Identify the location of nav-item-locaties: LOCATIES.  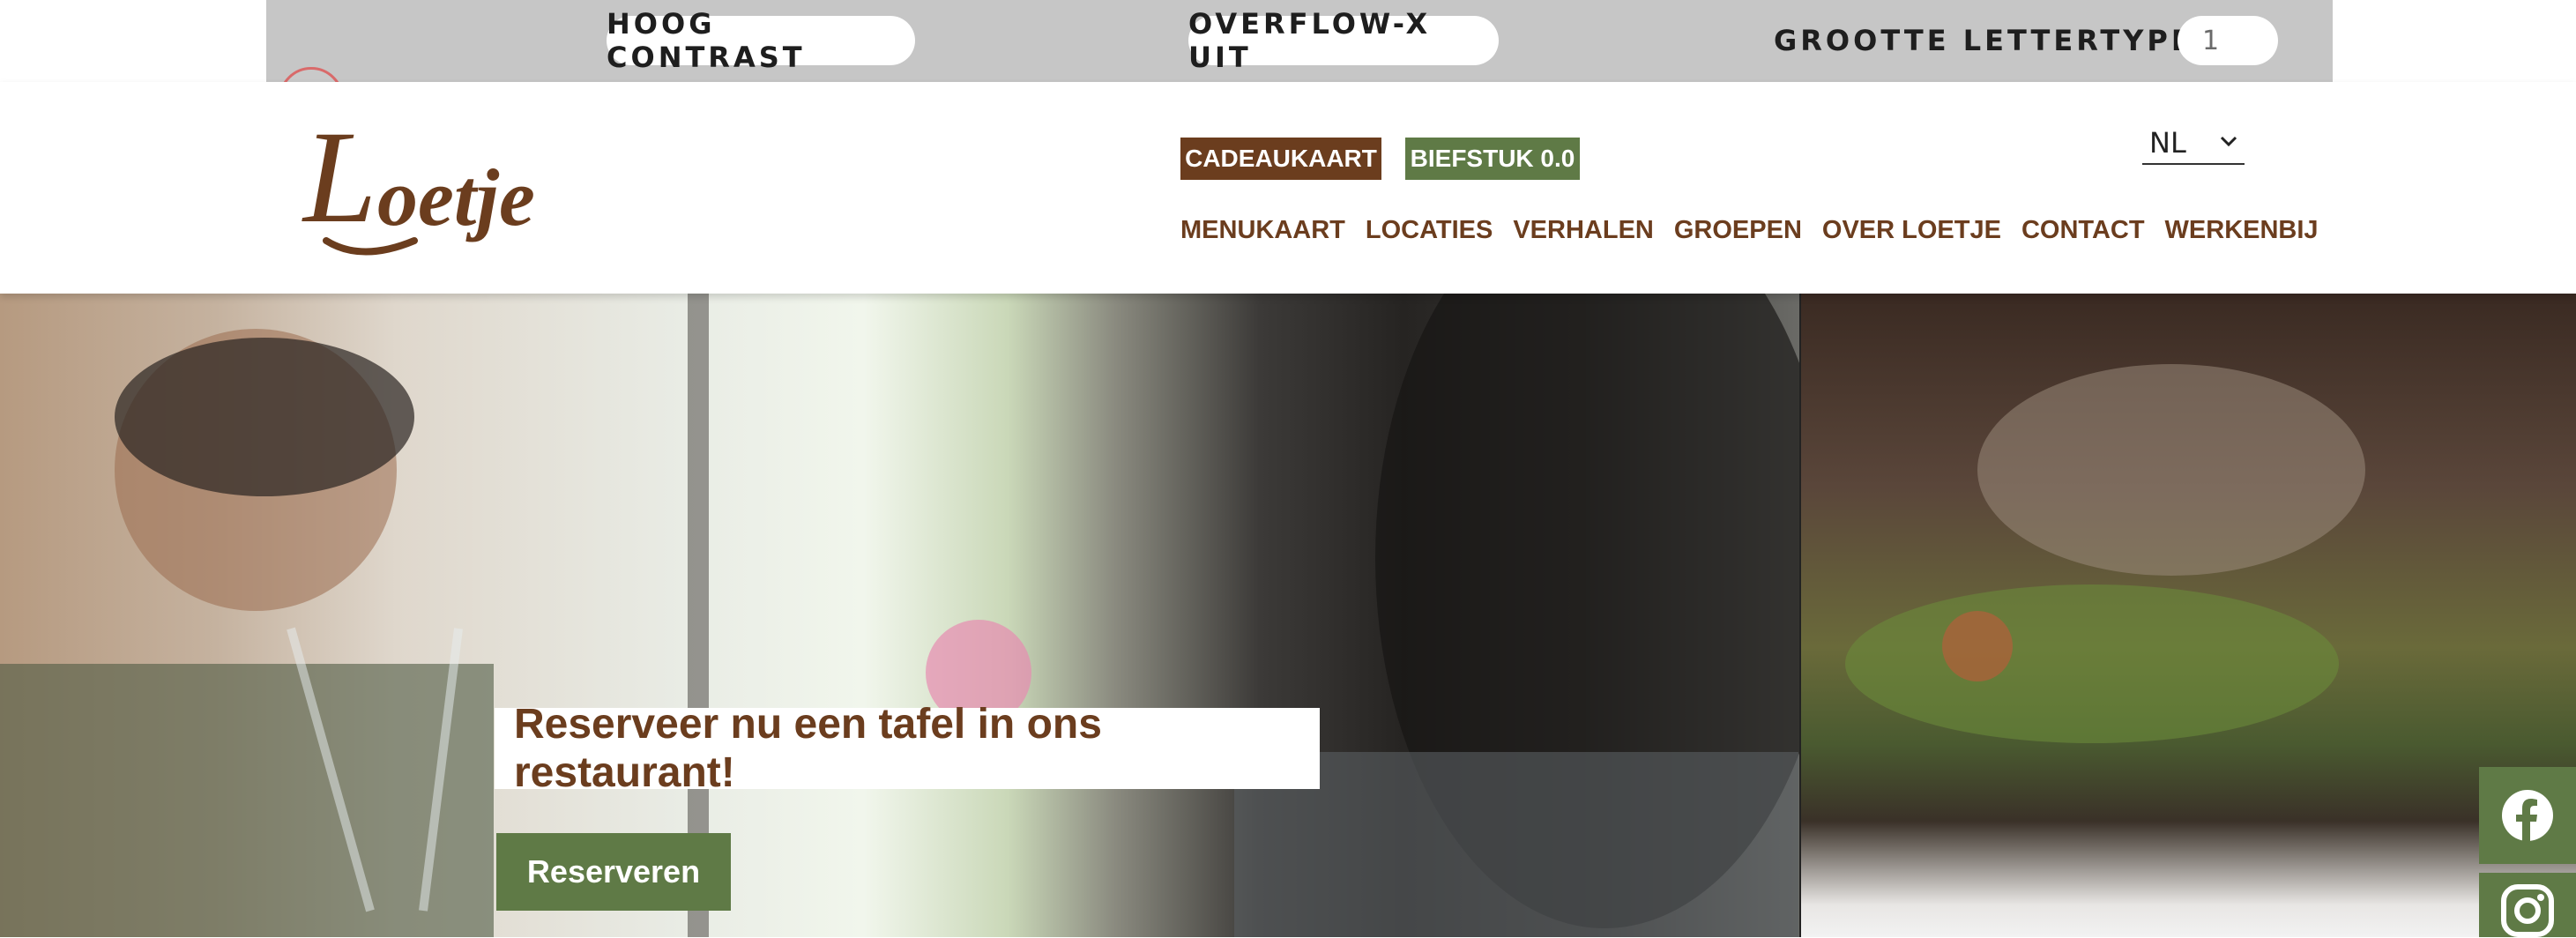
(1429, 230).